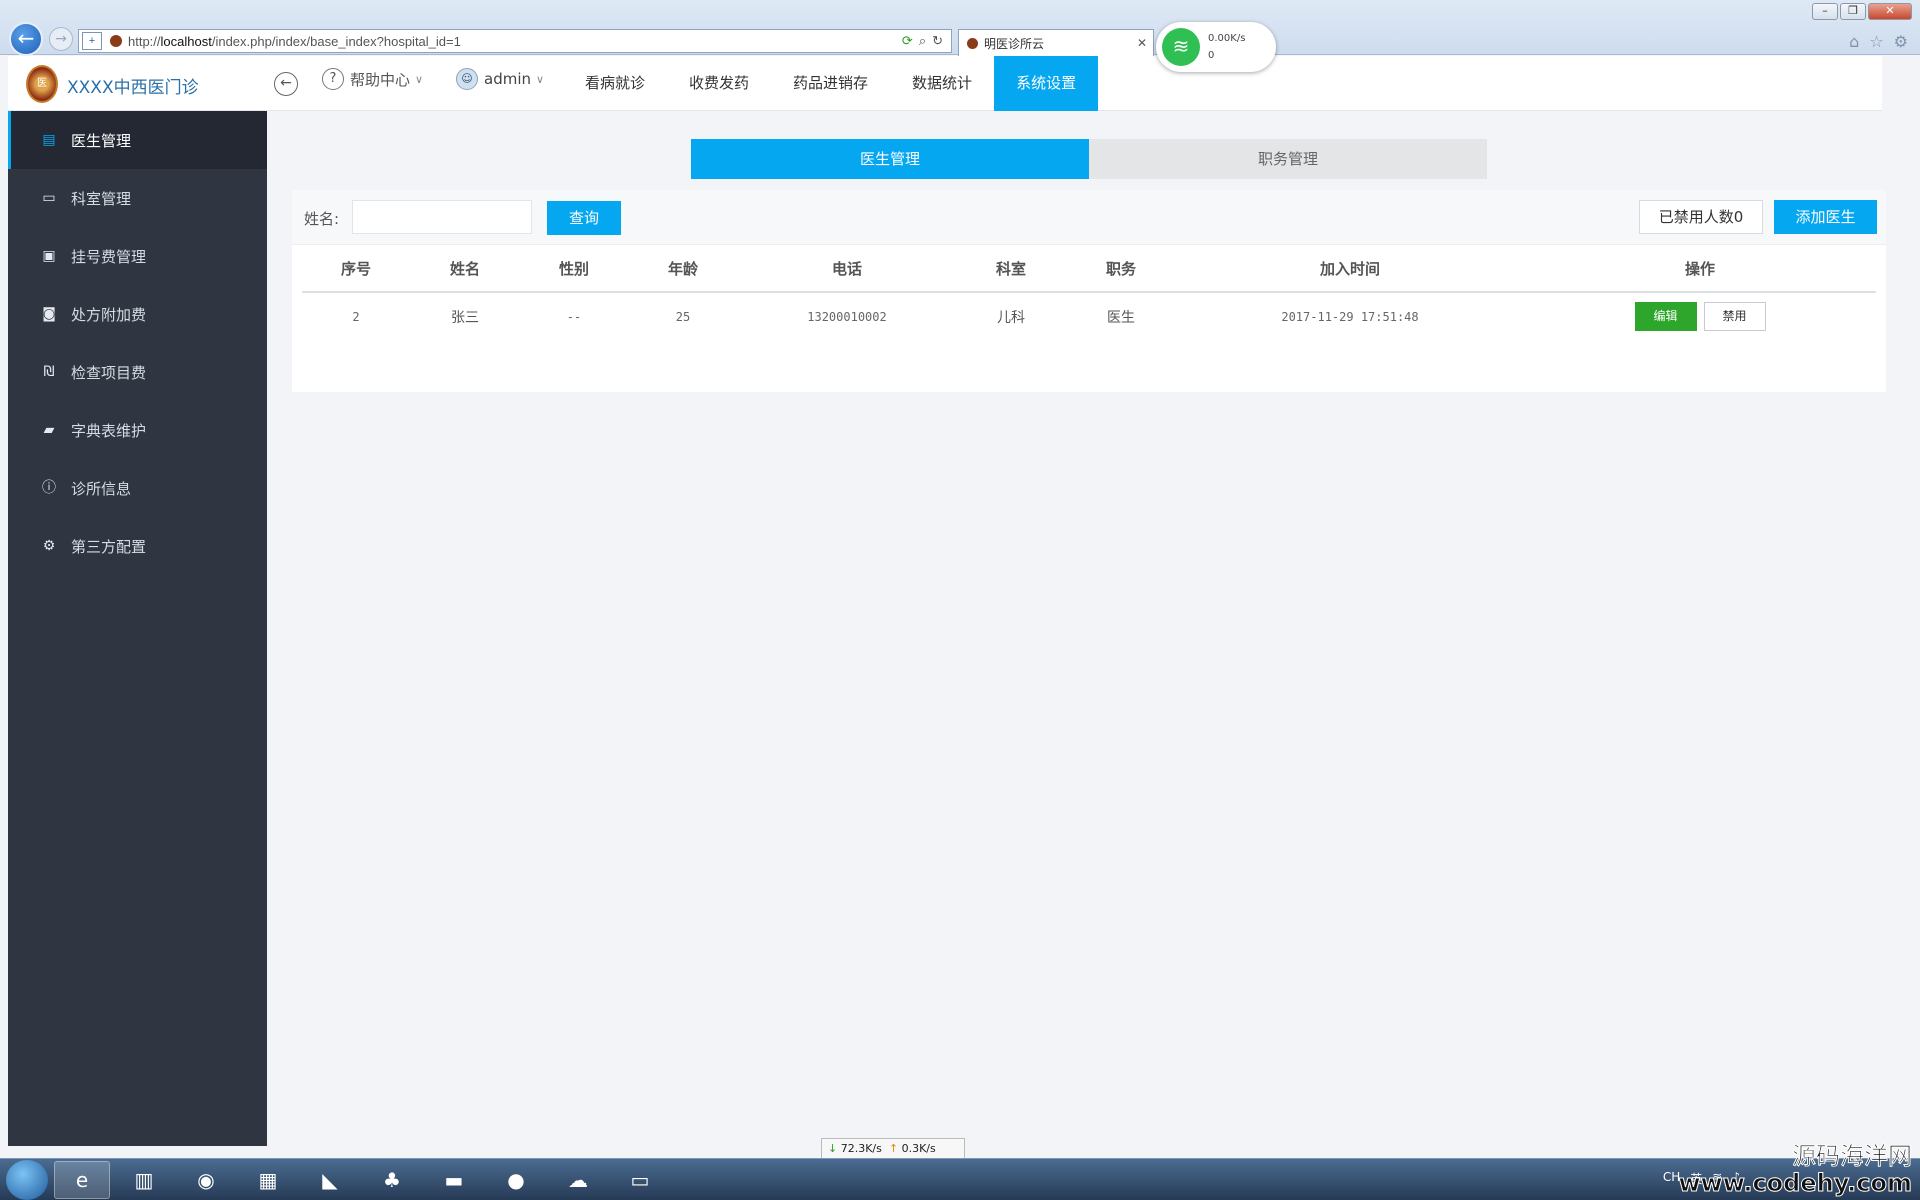 This screenshot has width=1920, height=1200. I want to click on upload-arrow-icon: ↑, so click(893, 1148).